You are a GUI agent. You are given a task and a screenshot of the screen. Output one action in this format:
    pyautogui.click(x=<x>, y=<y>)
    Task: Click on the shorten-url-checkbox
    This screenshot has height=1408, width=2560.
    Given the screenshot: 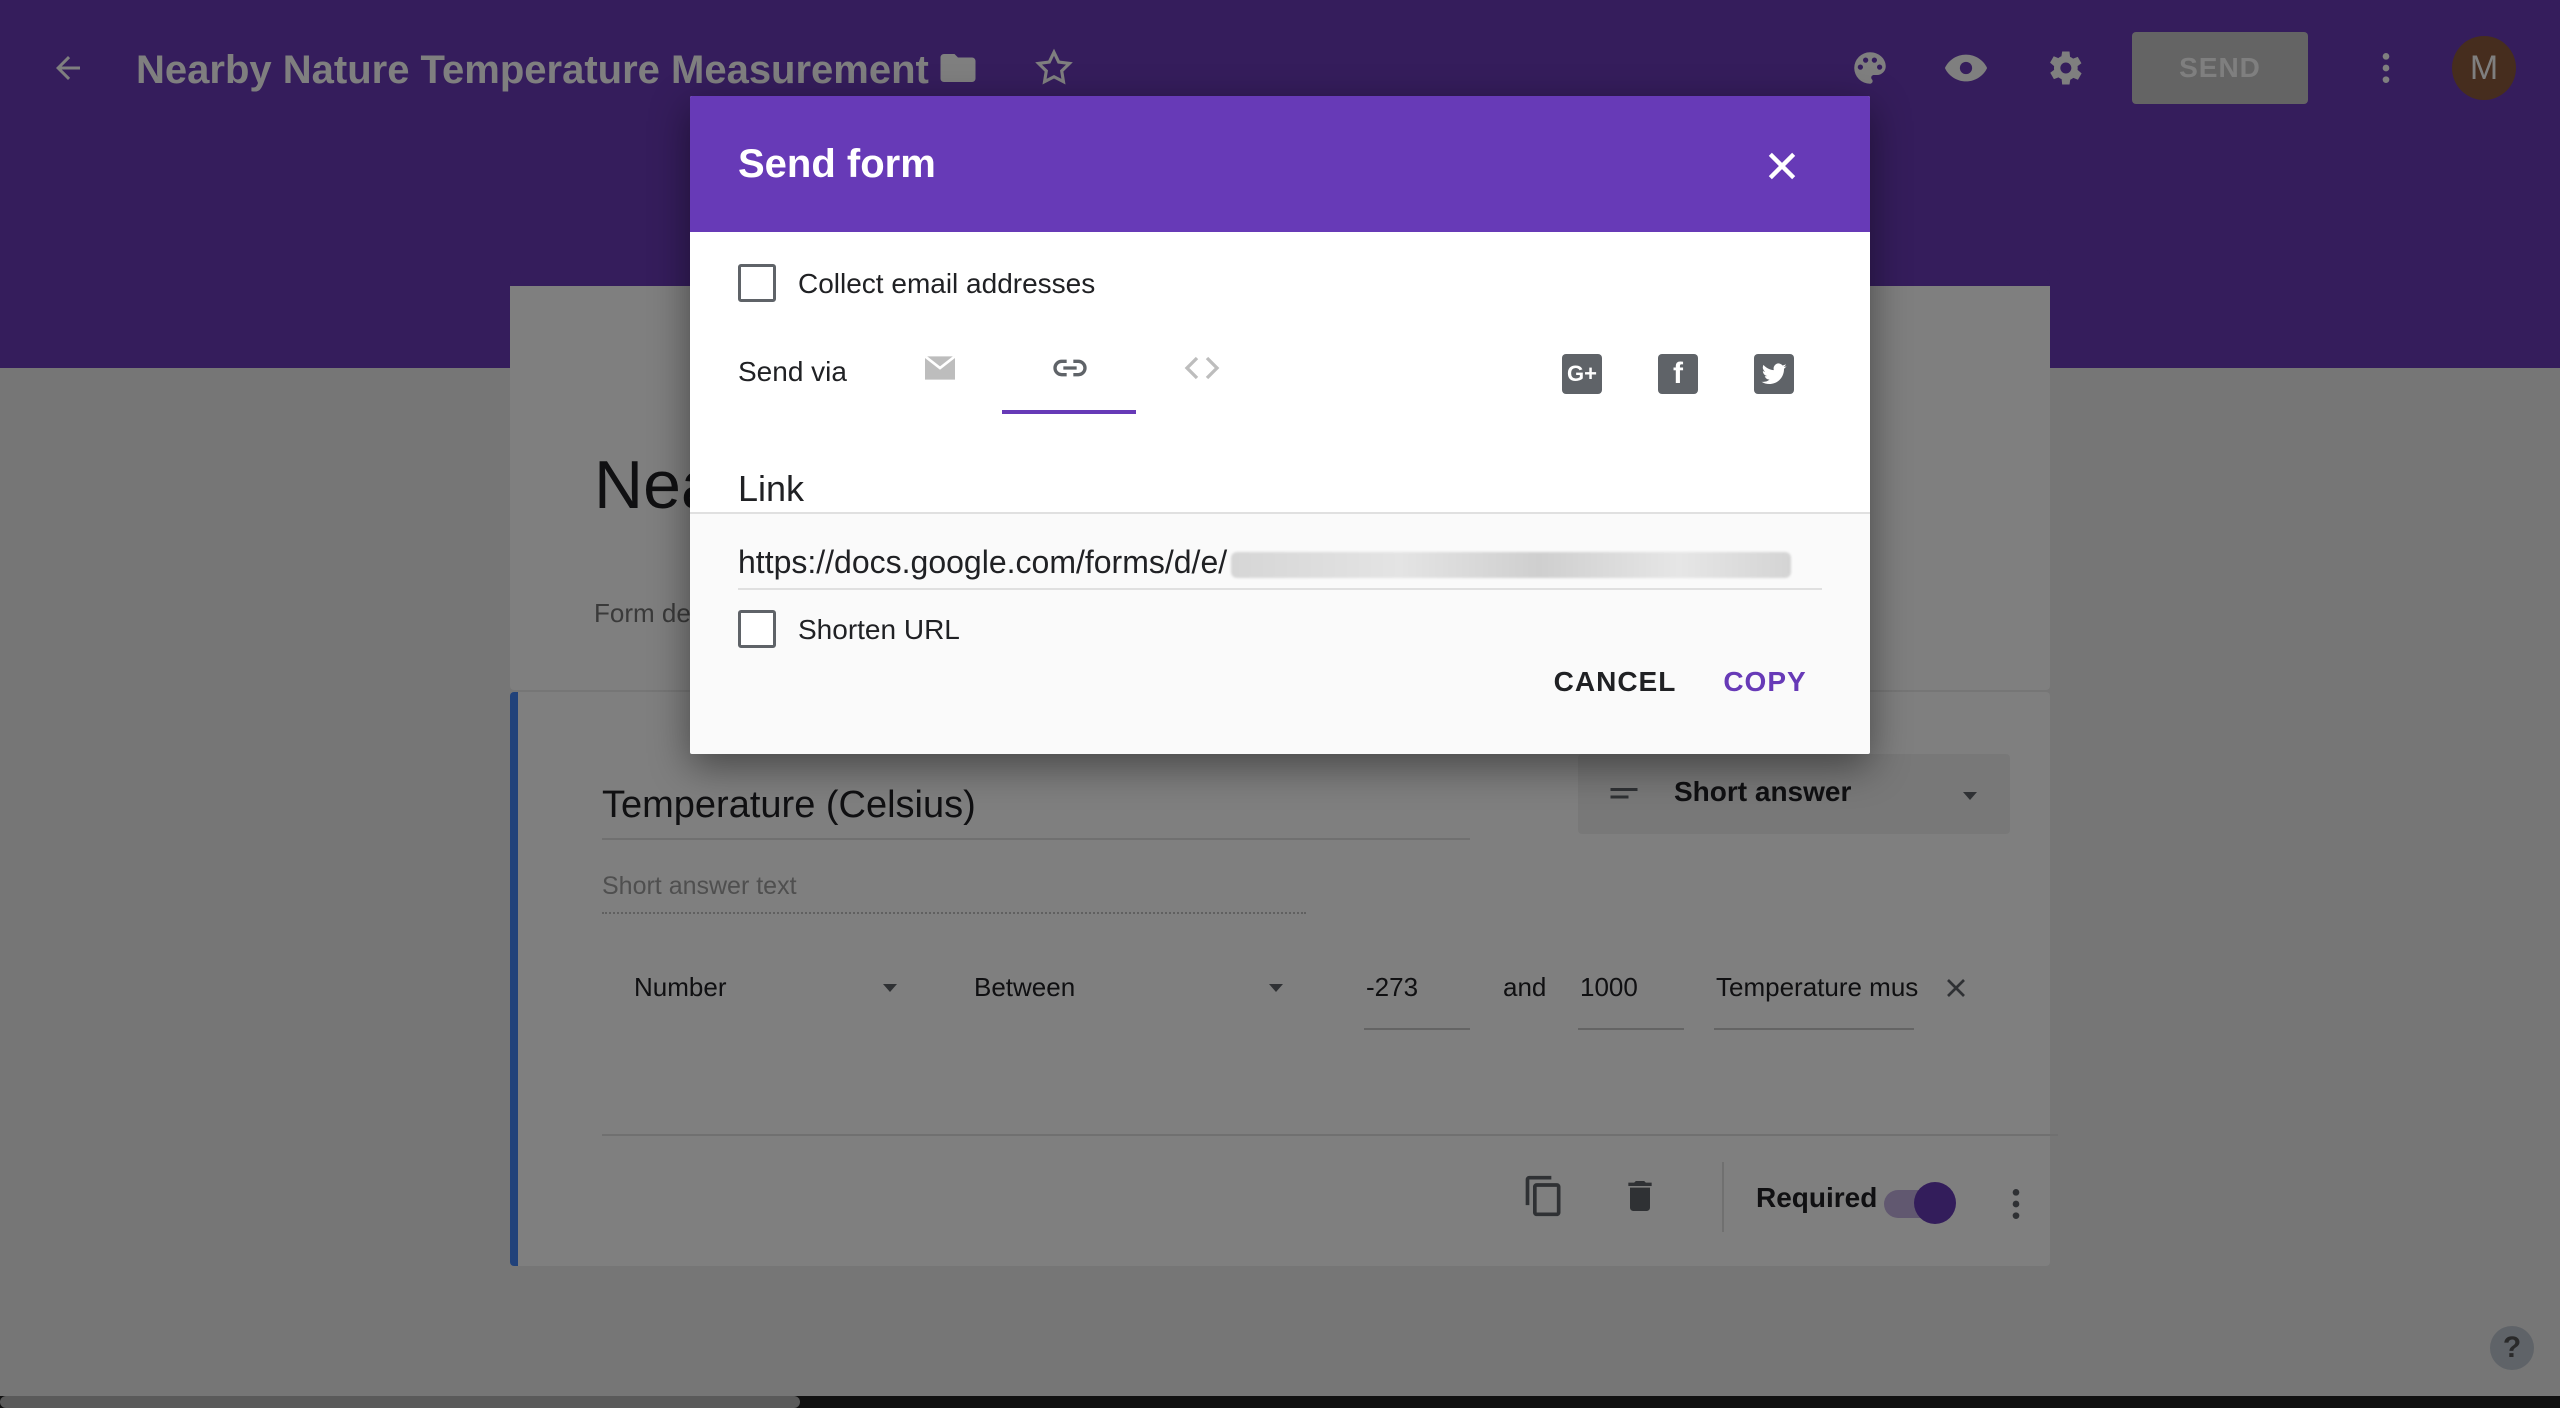 What is the action you would take?
    pyautogui.click(x=757, y=629)
    